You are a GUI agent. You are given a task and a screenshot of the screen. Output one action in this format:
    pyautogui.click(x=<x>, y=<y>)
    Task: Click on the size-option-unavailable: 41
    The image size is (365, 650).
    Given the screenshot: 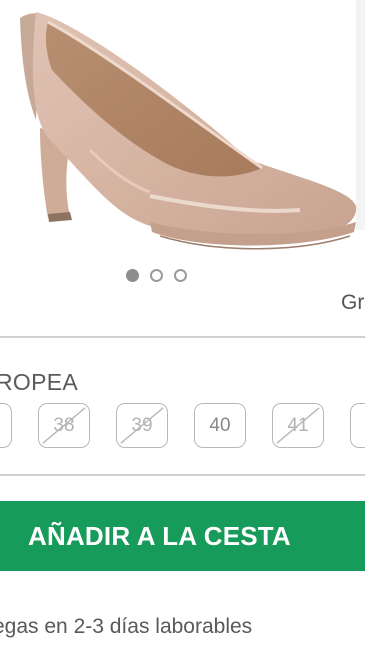 What is the action you would take?
    pyautogui.click(x=298, y=425)
    